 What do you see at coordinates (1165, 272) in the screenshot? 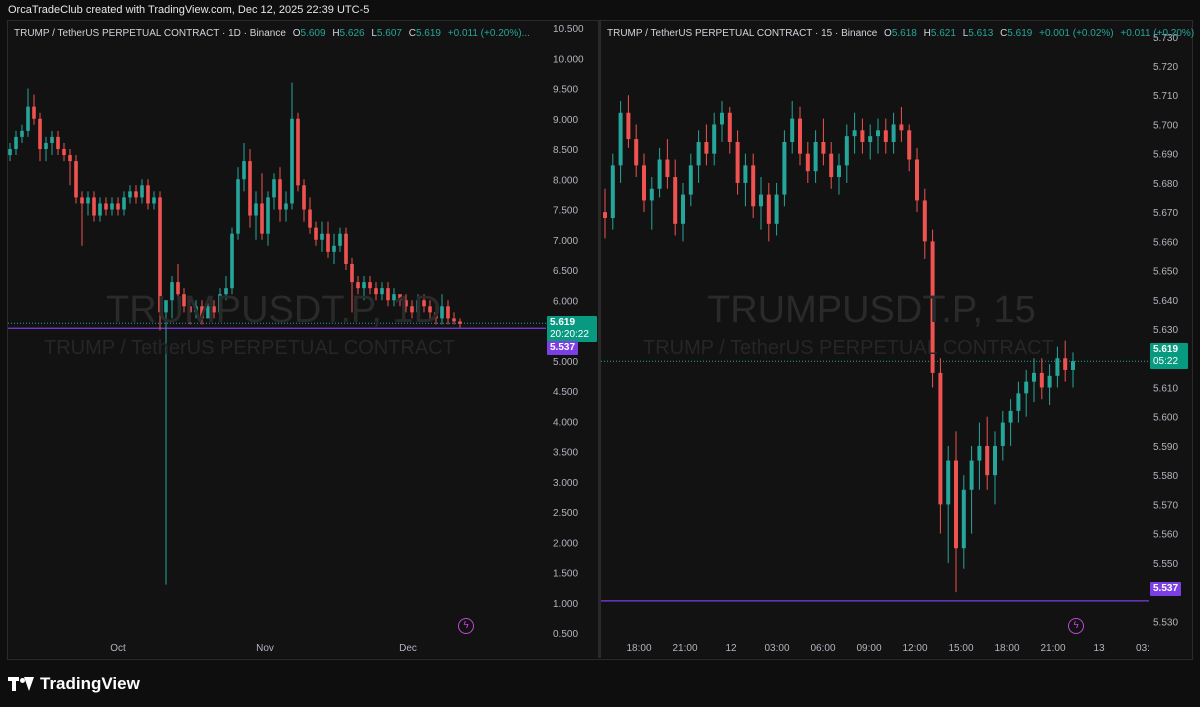
I see `y-tick-label: 5.650` at bounding box center [1165, 272].